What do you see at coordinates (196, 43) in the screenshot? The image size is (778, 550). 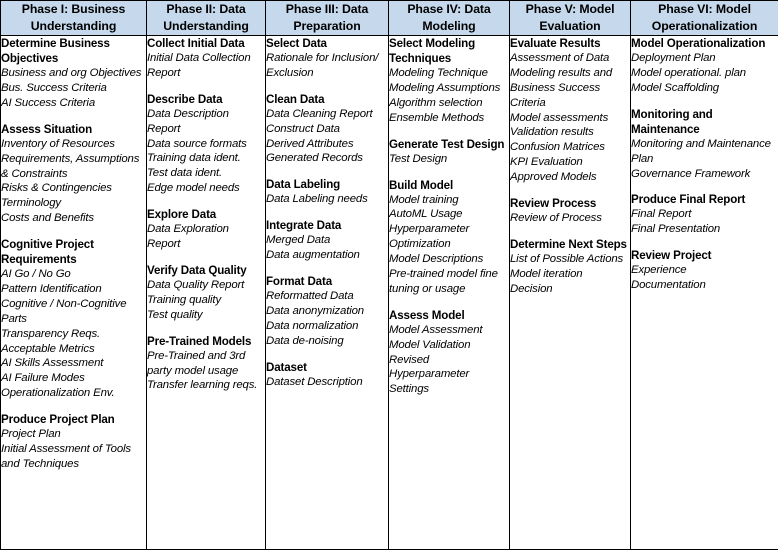 I see `task-group-title: Collect Initial Data` at bounding box center [196, 43].